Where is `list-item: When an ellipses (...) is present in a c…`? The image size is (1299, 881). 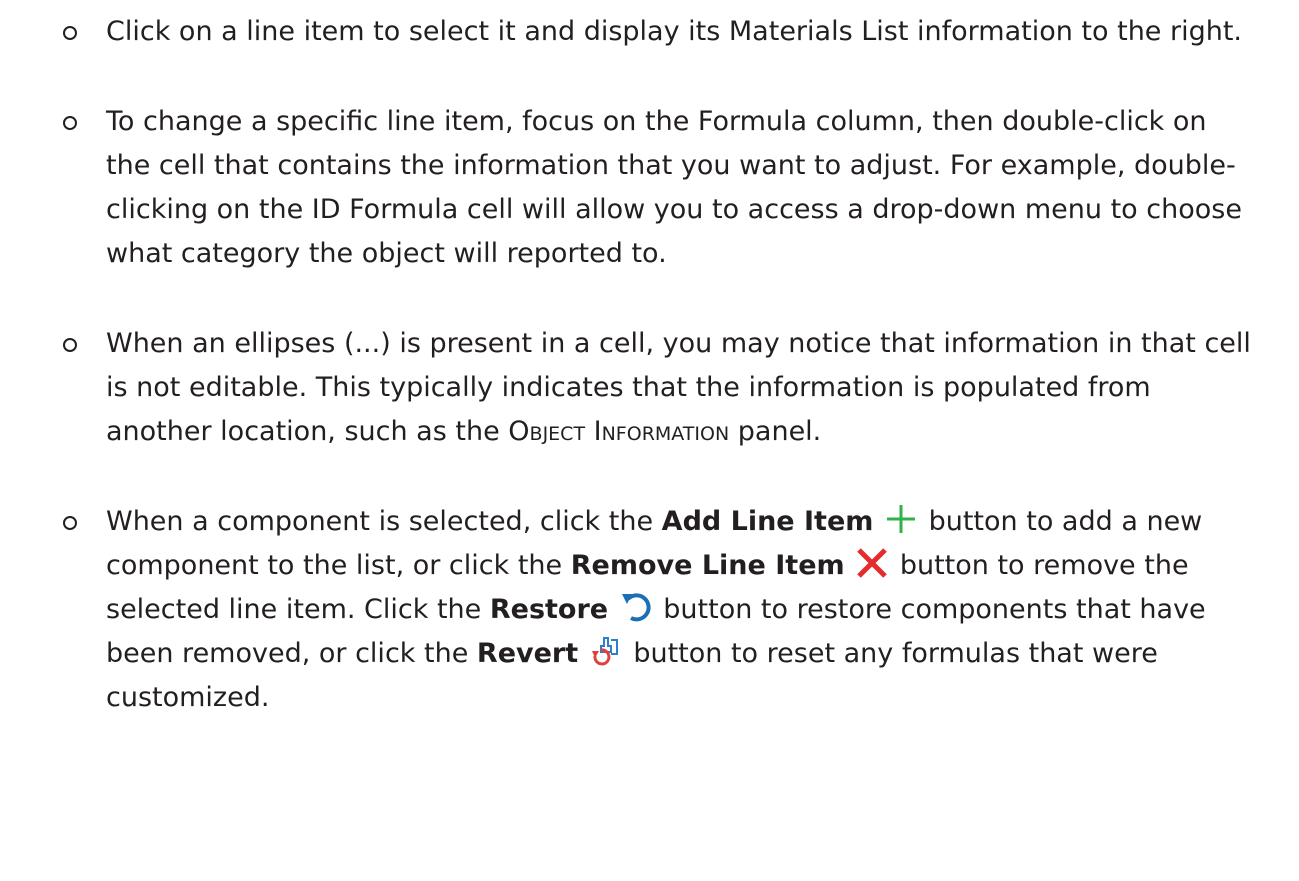 list-item: When an ellipses (...) is present in a c… is located at coordinates (659, 388).